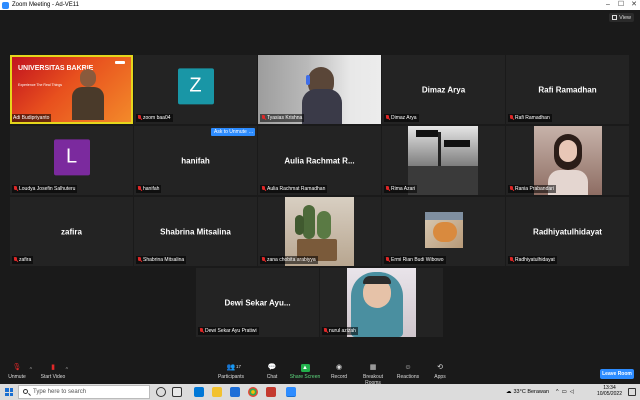 The width and height of the screenshot is (640, 400). I want to click on tile-nurul-azizah: nurul azizah, so click(381, 302).